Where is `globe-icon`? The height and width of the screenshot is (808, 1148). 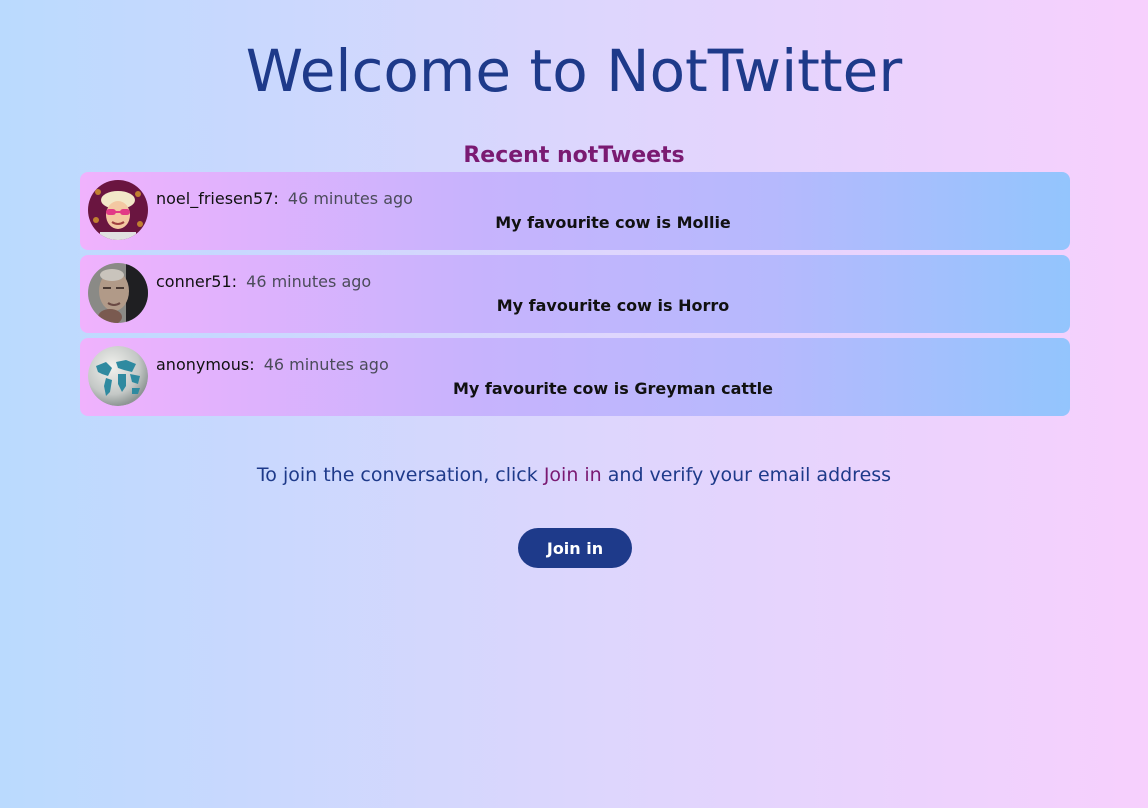 globe-icon is located at coordinates (118, 376).